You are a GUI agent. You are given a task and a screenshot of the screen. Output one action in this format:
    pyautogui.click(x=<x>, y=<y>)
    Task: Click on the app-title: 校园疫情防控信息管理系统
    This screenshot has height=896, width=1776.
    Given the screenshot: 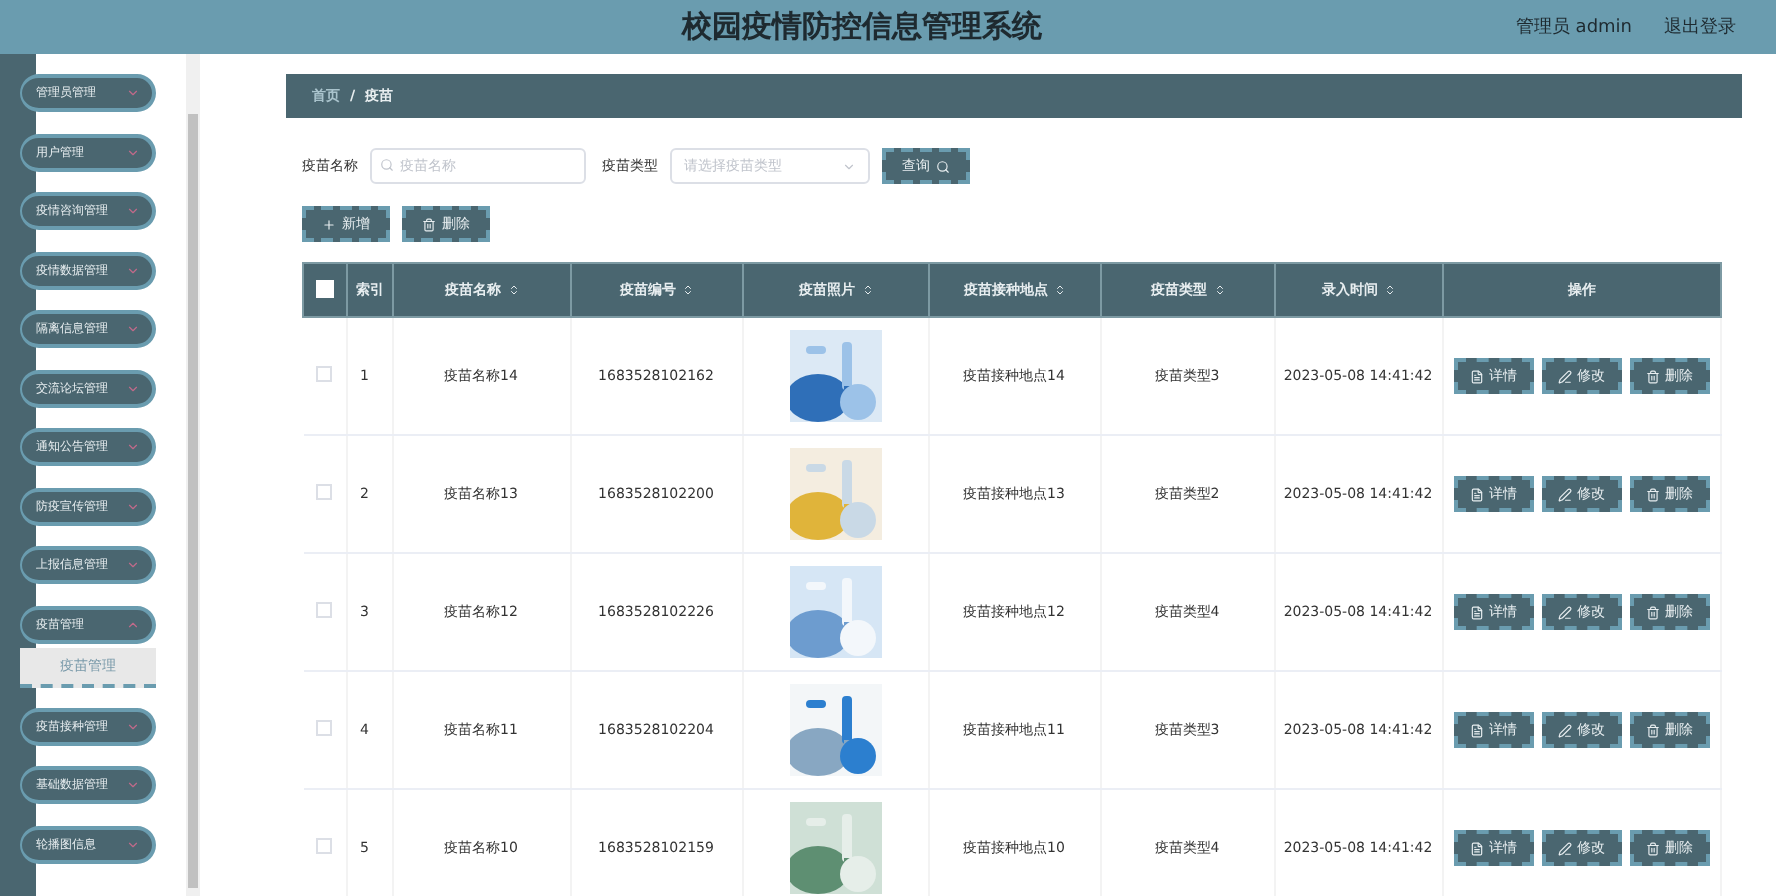 What is the action you would take?
    pyautogui.click(x=861, y=27)
    